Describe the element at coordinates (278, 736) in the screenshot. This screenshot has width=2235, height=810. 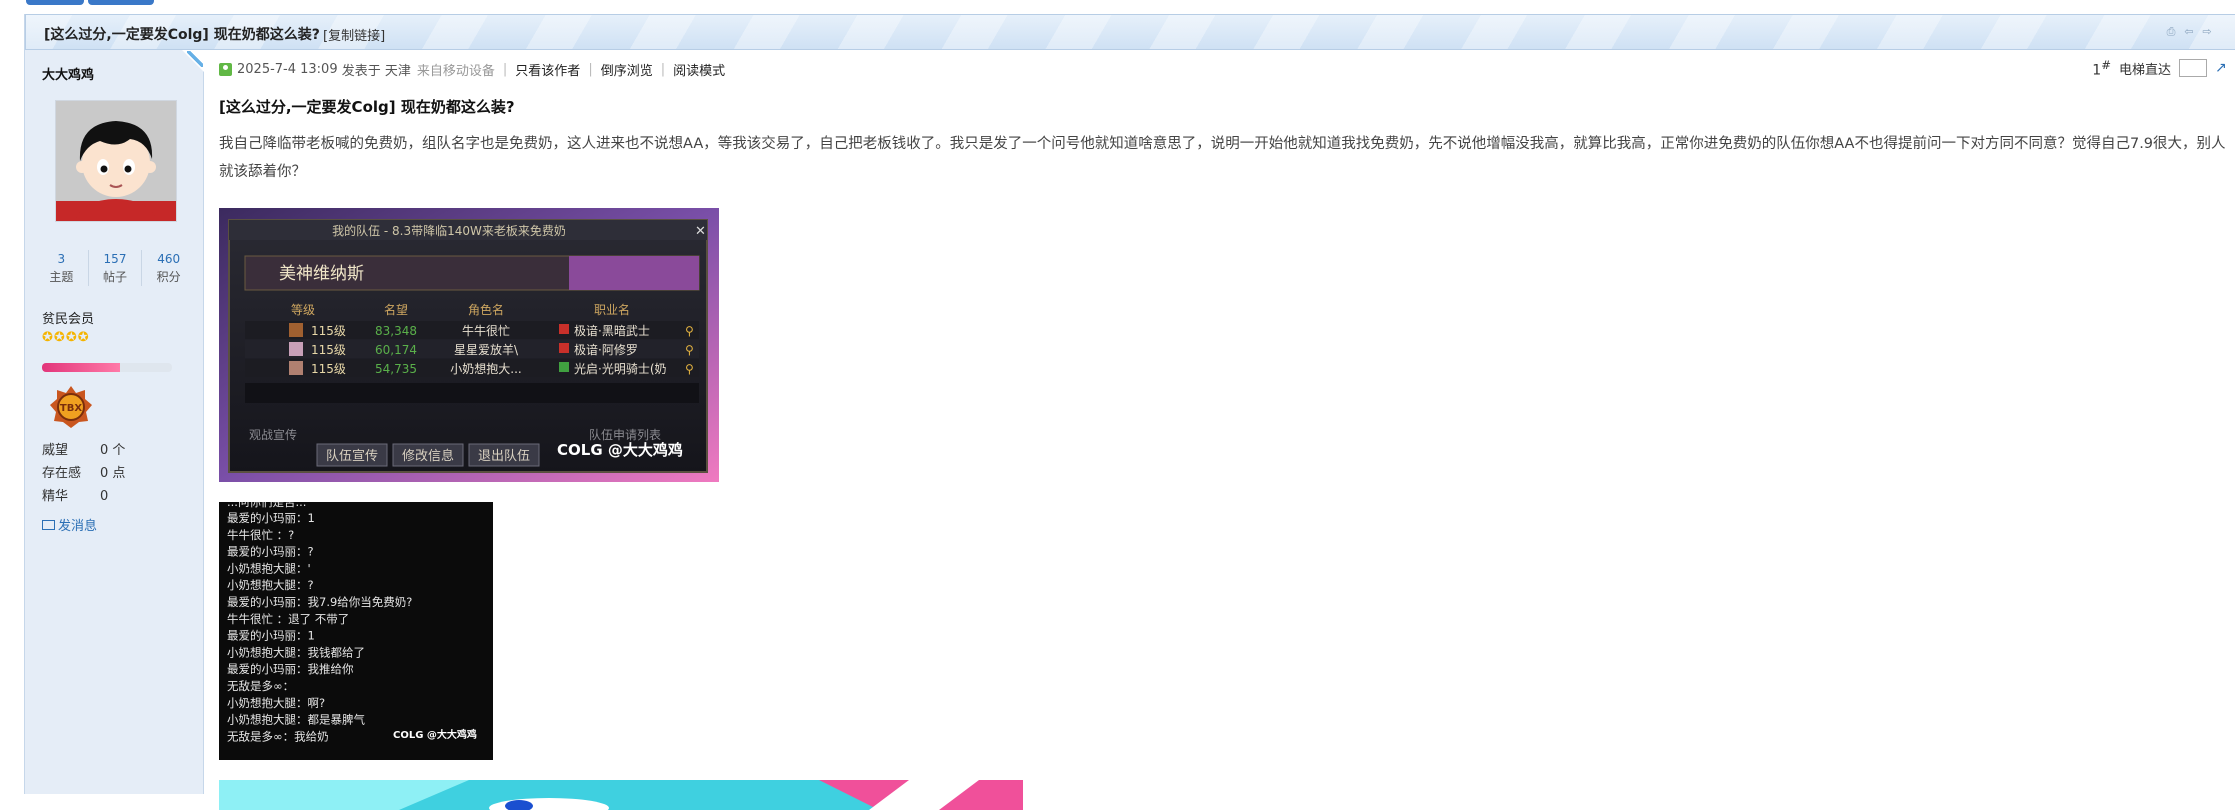
I see `chat-line: 无敌是多∞：我给奶` at that location.